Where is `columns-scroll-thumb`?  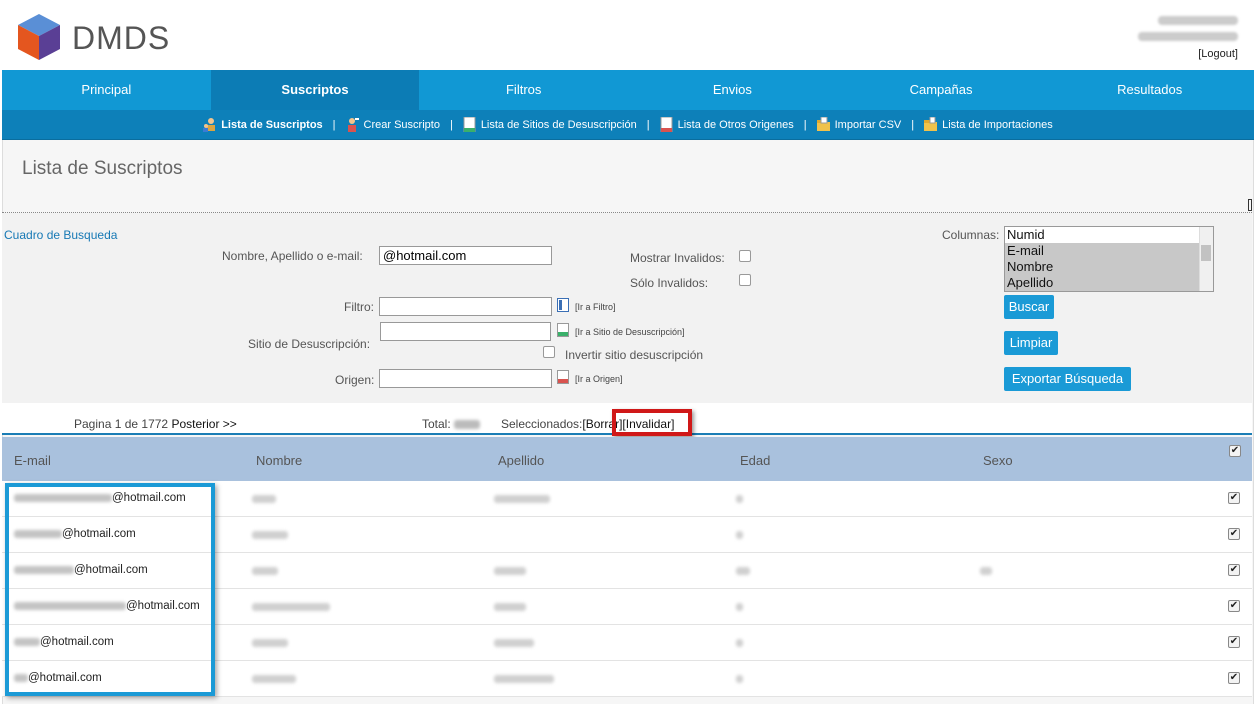 columns-scroll-thumb is located at coordinates (1206, 253).